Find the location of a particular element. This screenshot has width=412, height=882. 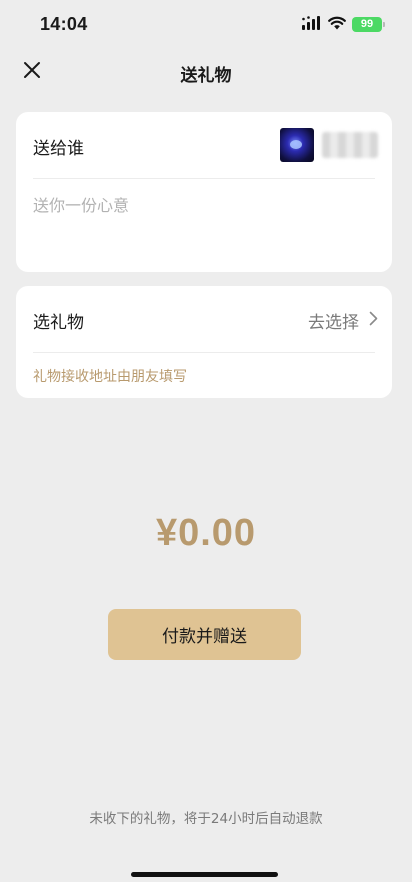

status-time: 14:04 is located at coordinates (64, 24).